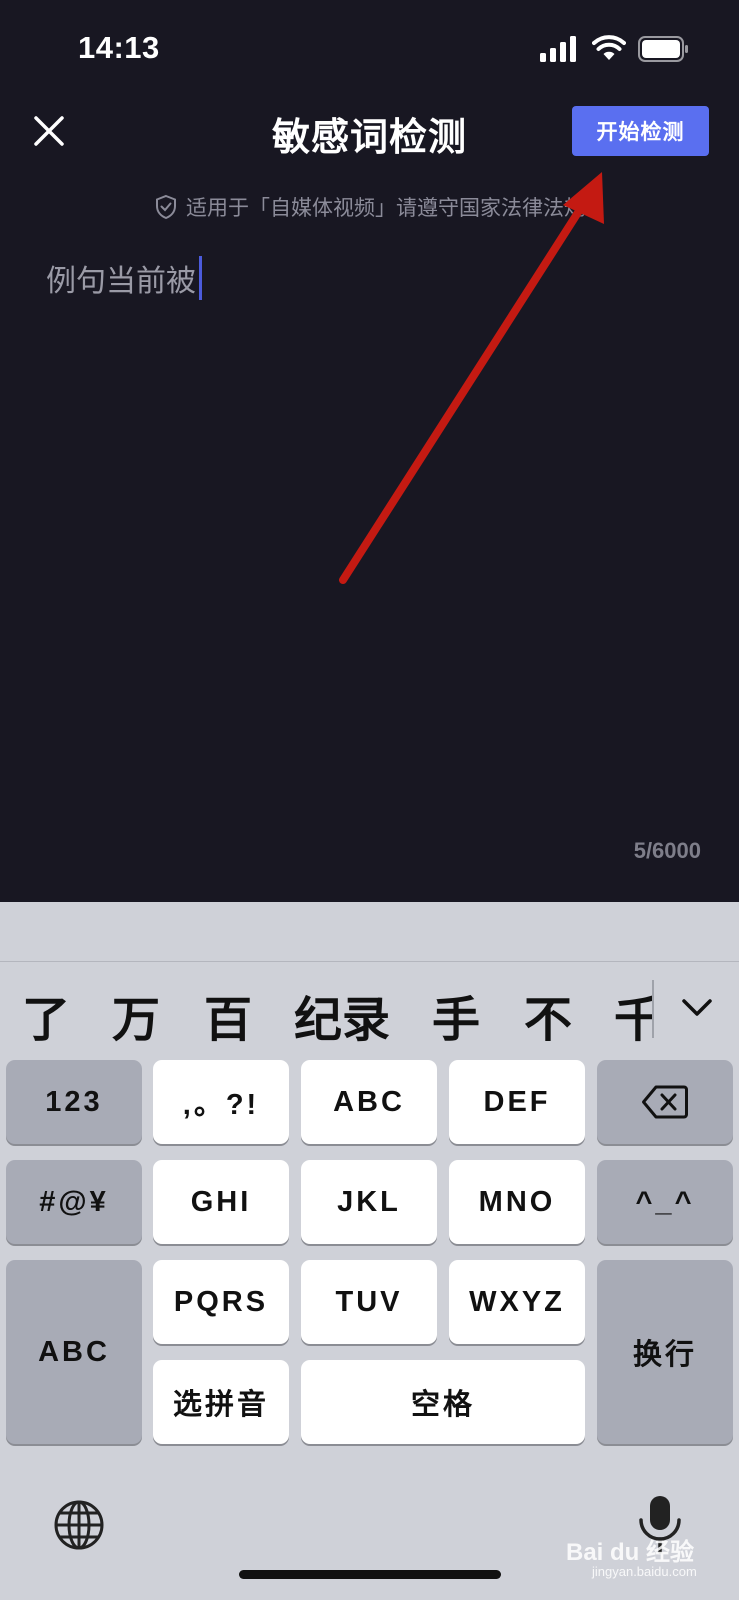 Image resolution: width=739 pixels, height=1600 pixels. I want to click on usage-notice: 适用于「自媒体视频」请遵守国家法律法规, so click(369, 207).